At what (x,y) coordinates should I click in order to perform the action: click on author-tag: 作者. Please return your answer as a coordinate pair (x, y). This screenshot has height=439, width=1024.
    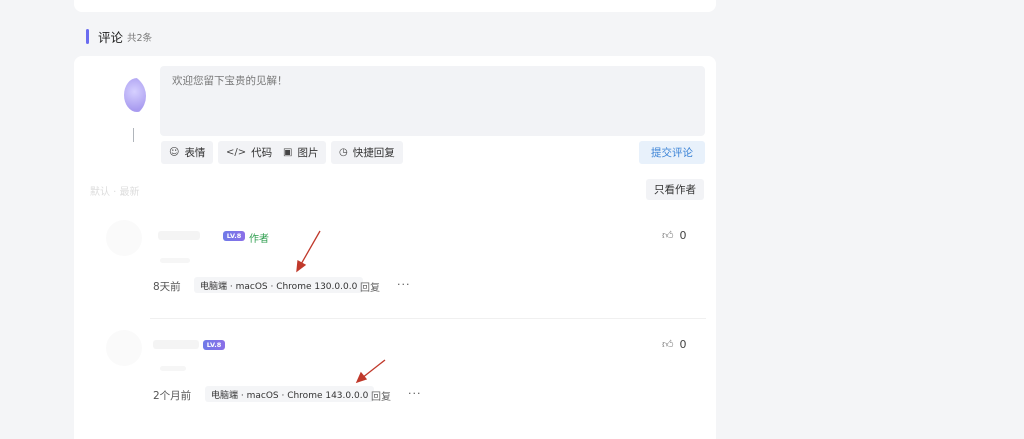
    Looking at the image, I should click on (259, 239).